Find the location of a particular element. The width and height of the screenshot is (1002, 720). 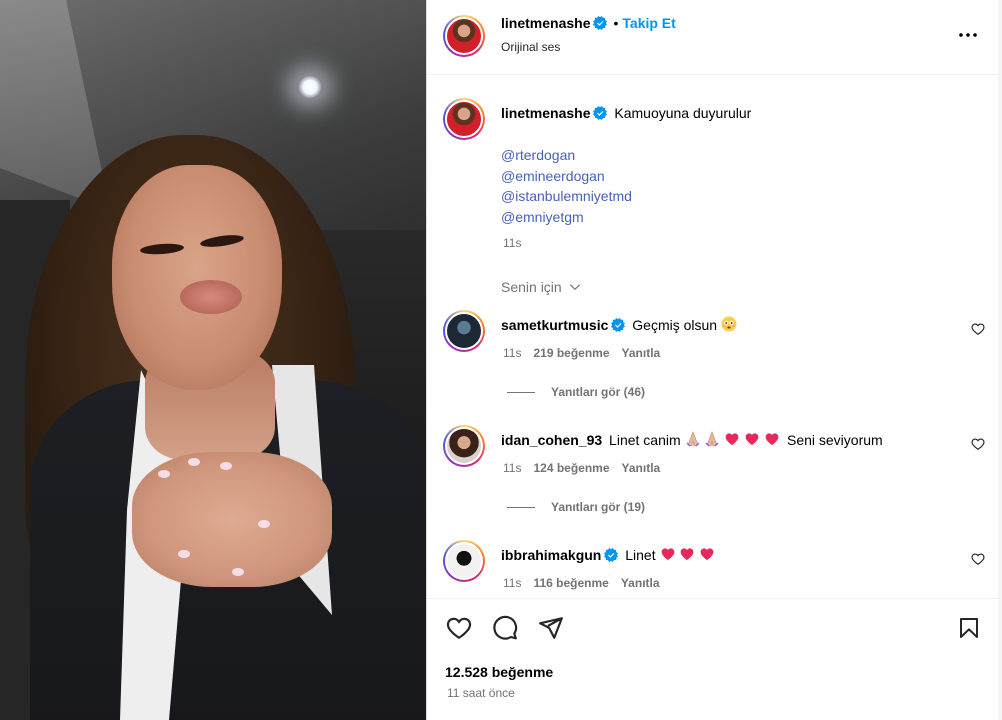

view-replies-button: Yanıtları gör (46) is located at coordinates (576, 392).